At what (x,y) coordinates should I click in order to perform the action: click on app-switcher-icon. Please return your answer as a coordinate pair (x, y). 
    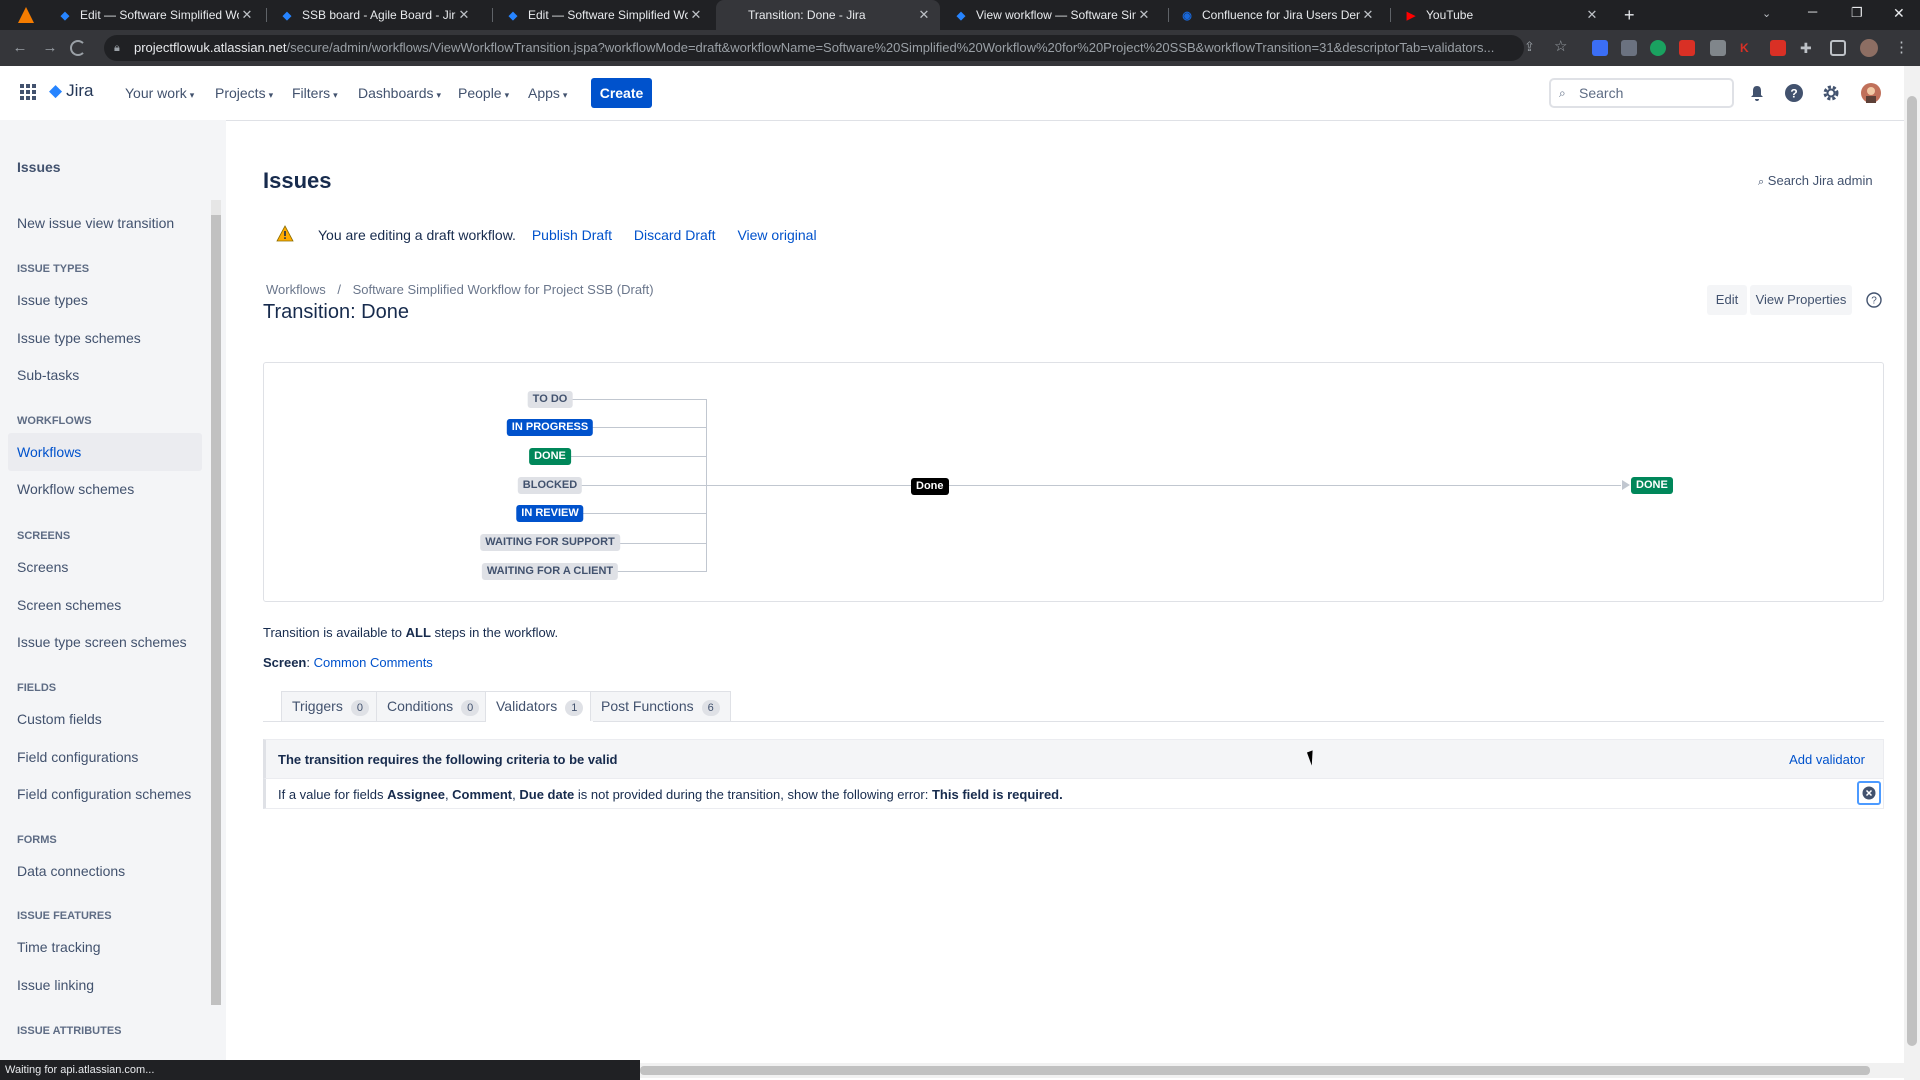
    Looking at the image, I should click on (28, 92).